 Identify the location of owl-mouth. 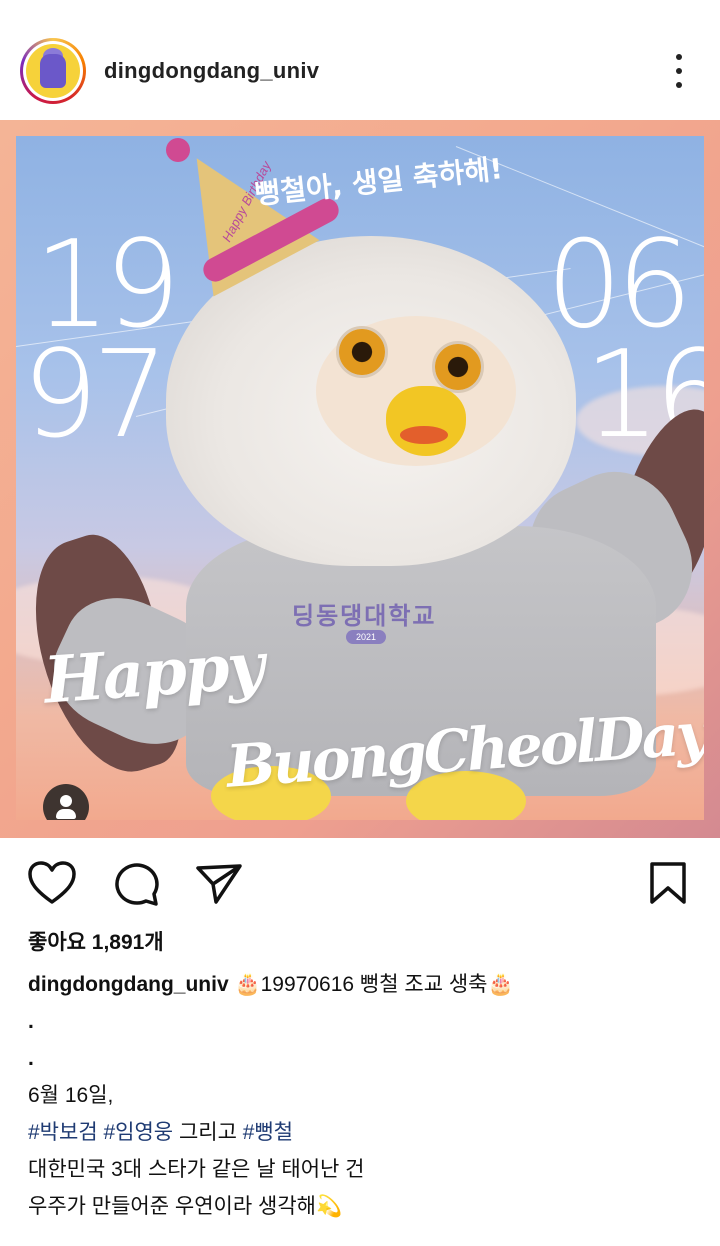
(424, 435).